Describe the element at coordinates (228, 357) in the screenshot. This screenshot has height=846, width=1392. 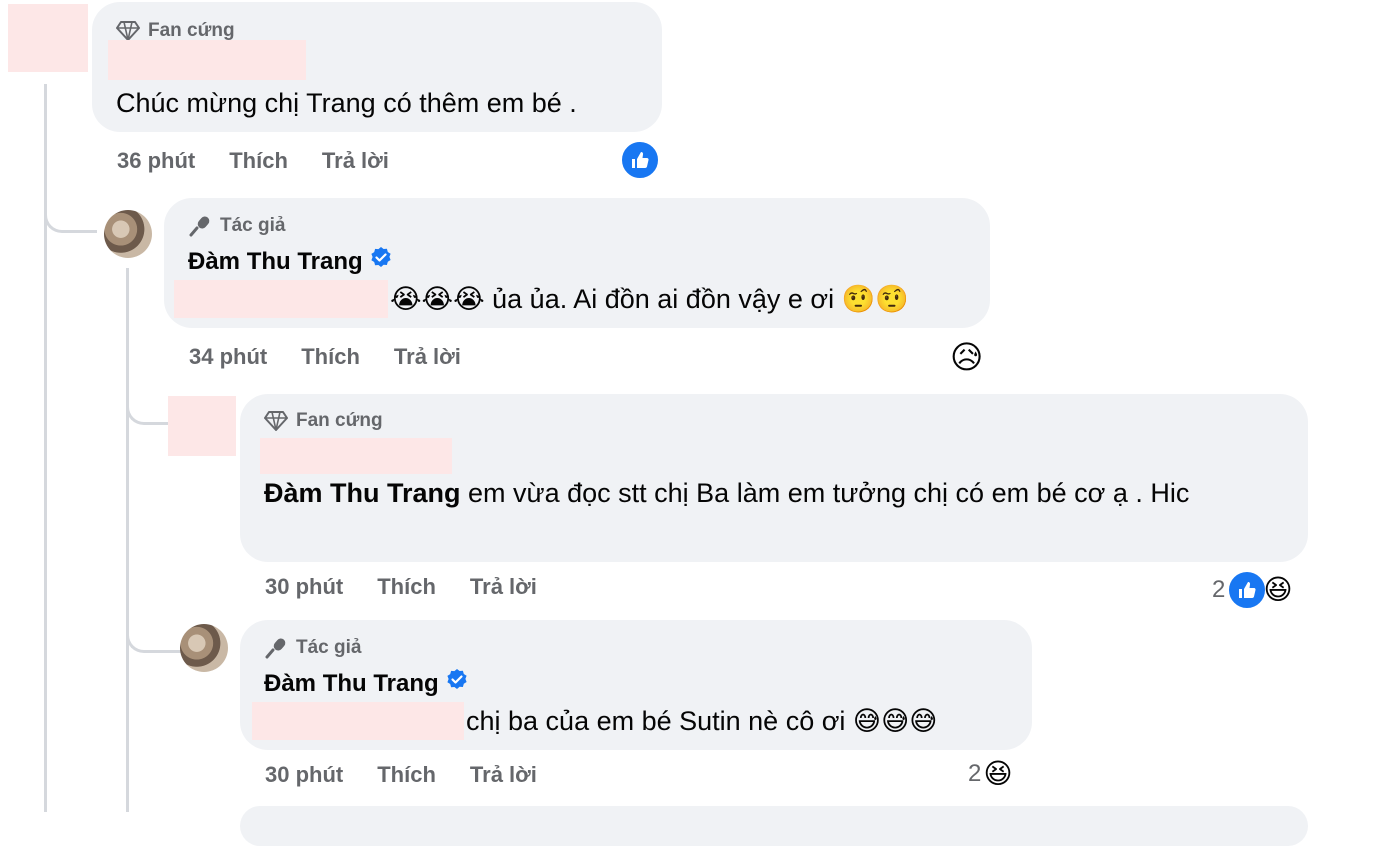
I see `comment-time: 34 phút` at that location.